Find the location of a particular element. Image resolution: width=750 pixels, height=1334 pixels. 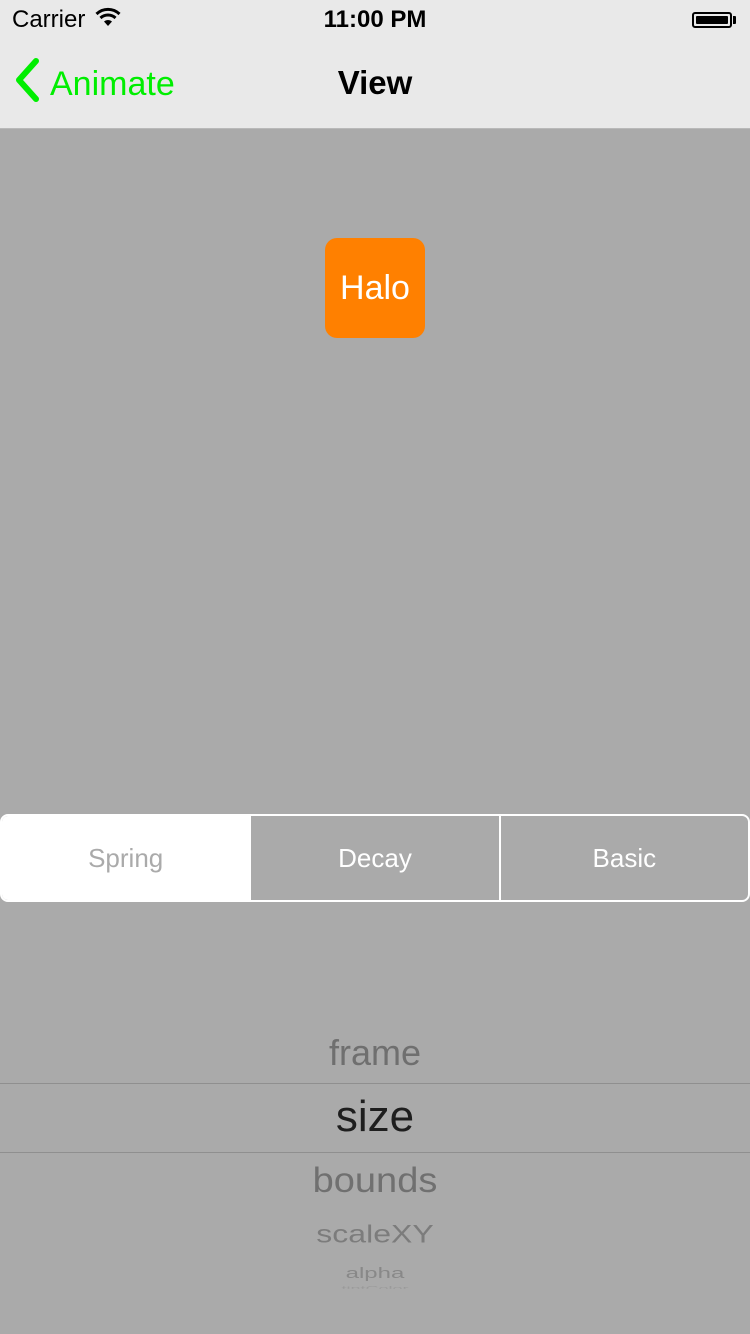

page-title: View is located at coordinates (375, 82).